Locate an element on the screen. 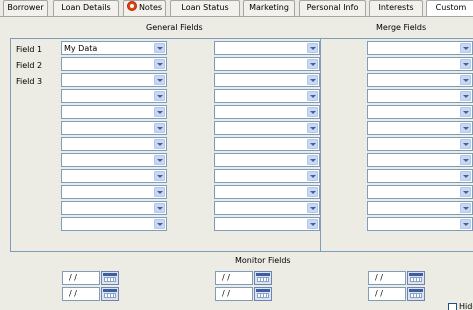 Image resolution: width=473 pixels, height=310 pixels. tab-label: Custom is located at coordinates (451, 7).